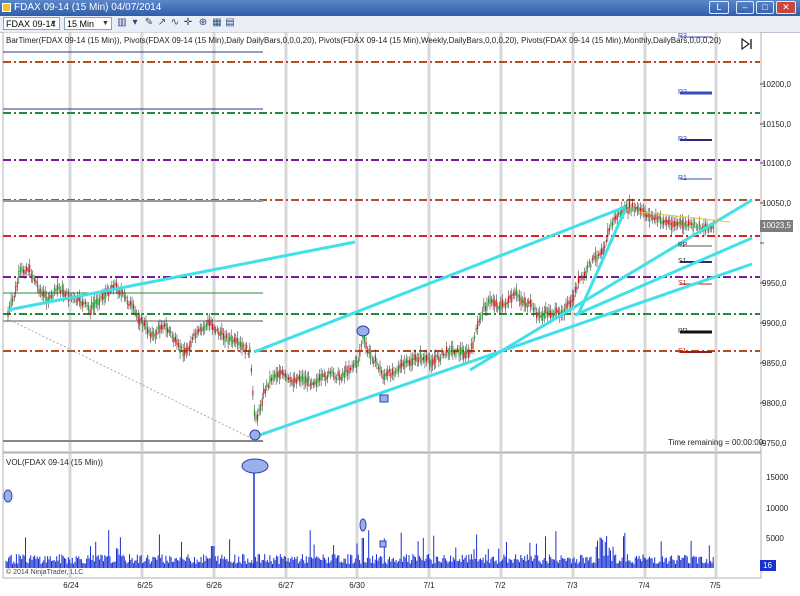 The height and width of the screenshot is (596, 800). Describe the element at coordinates (88, 23) in the screenshot. I see `interval-selector: 15 Min ▼` at that location.